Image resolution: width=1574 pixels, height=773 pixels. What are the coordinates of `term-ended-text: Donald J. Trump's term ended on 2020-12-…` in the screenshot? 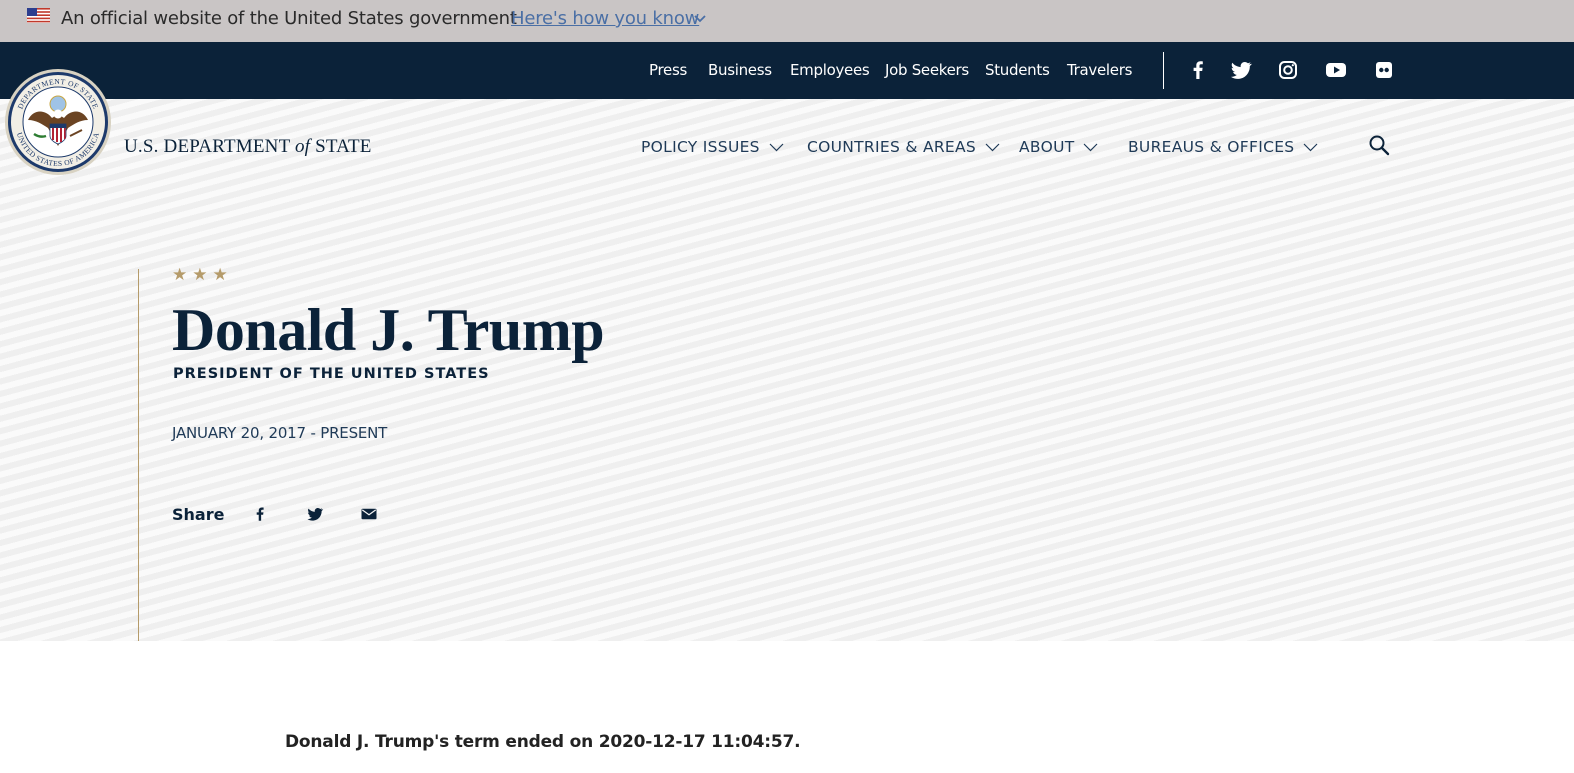 It's located at (543, 742).